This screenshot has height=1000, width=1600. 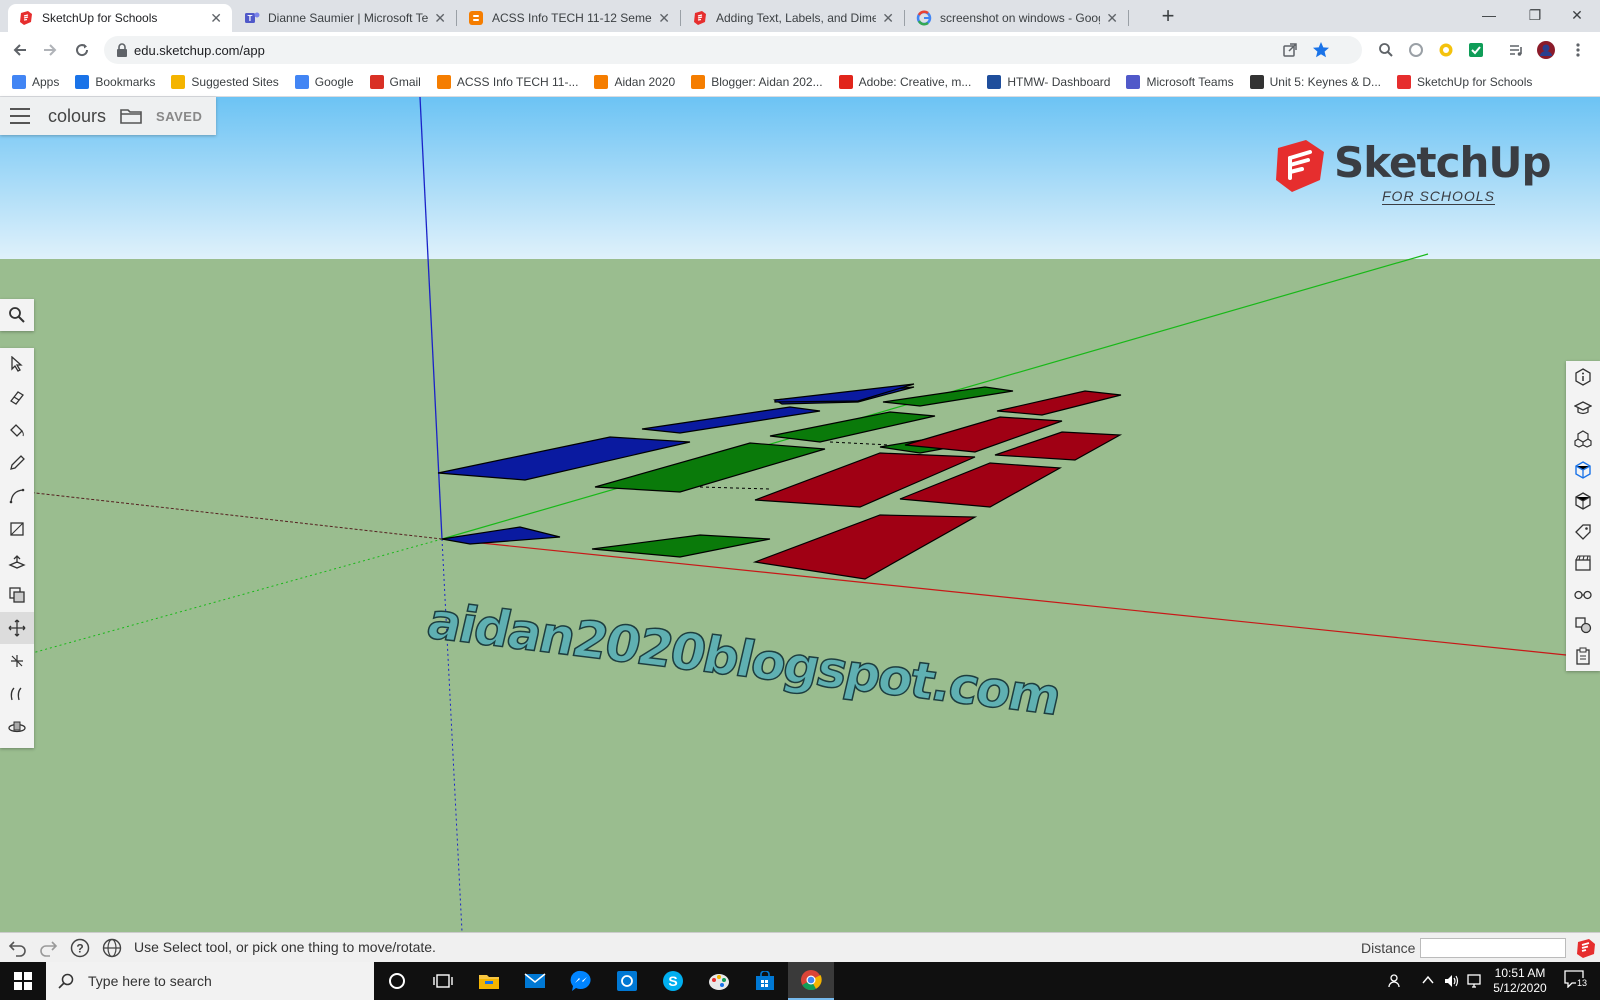 I want to click on task-view-button, so click(x=443, y=981).